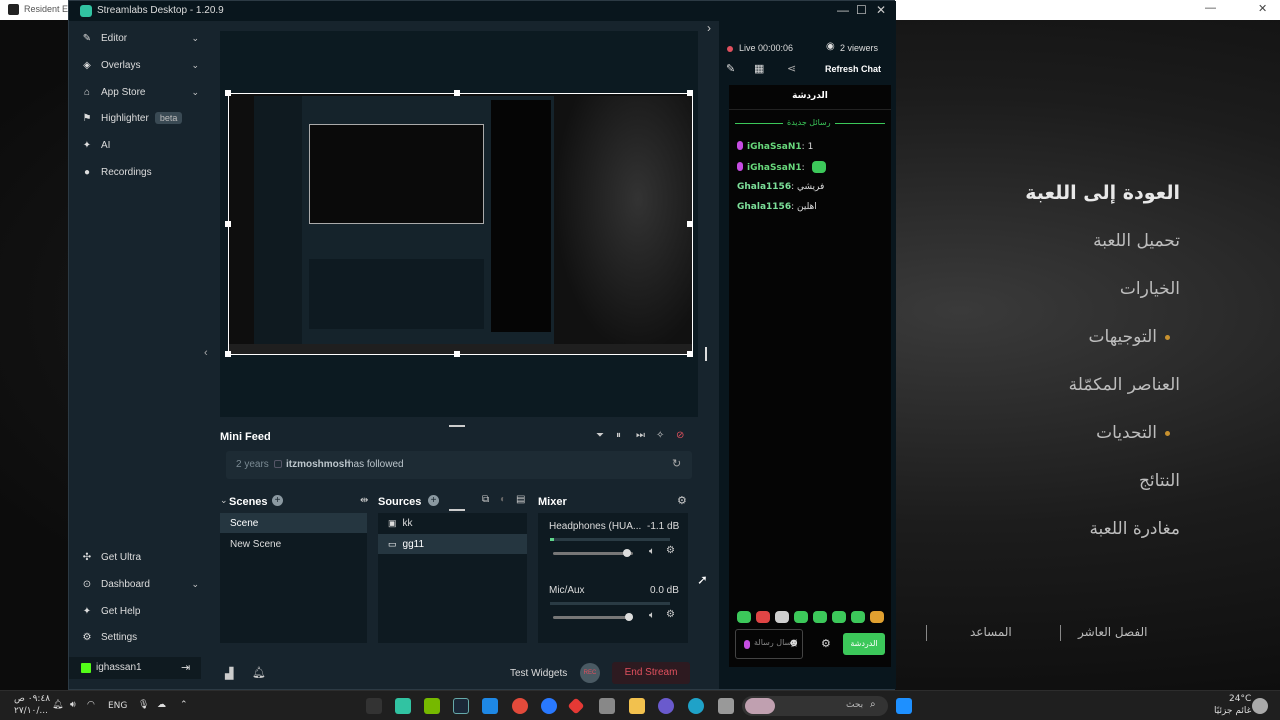 The width and height of the screenshot is (1280, 720). I want to click on scene-transitions-icon: ⇹, so click(364, 500).